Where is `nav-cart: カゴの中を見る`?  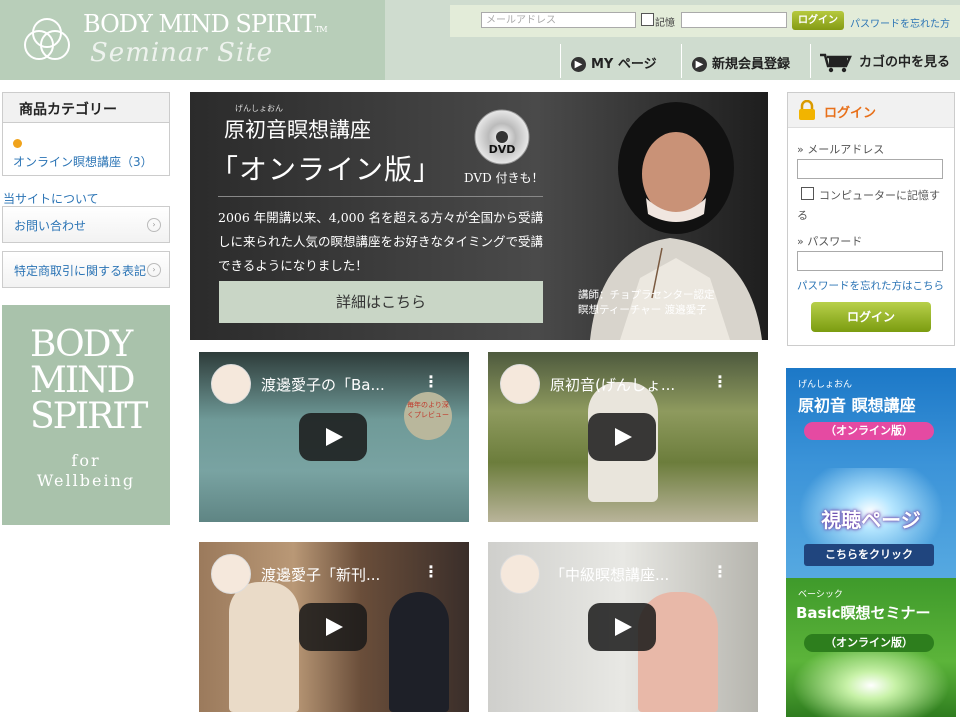 nav-cart: カゴの中を見る is located at coordinates (885, 61).